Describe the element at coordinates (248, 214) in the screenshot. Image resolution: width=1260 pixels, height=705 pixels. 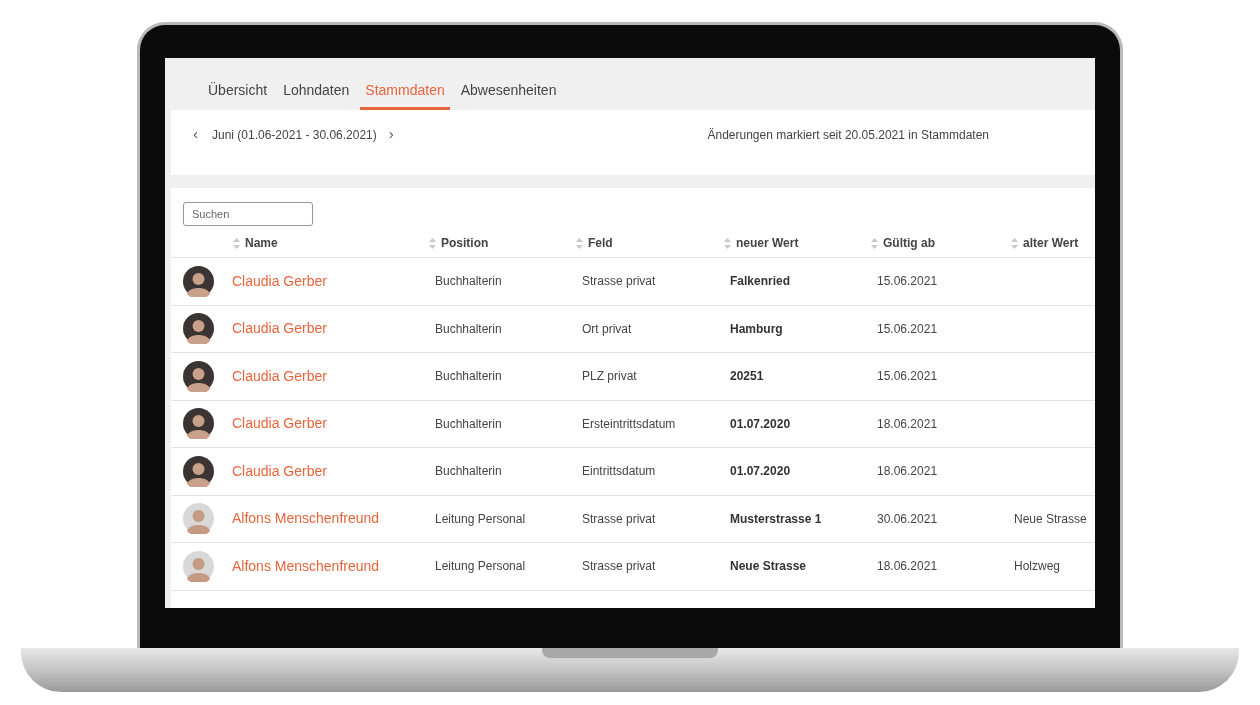
I see `search-field: Suchen` at that location.